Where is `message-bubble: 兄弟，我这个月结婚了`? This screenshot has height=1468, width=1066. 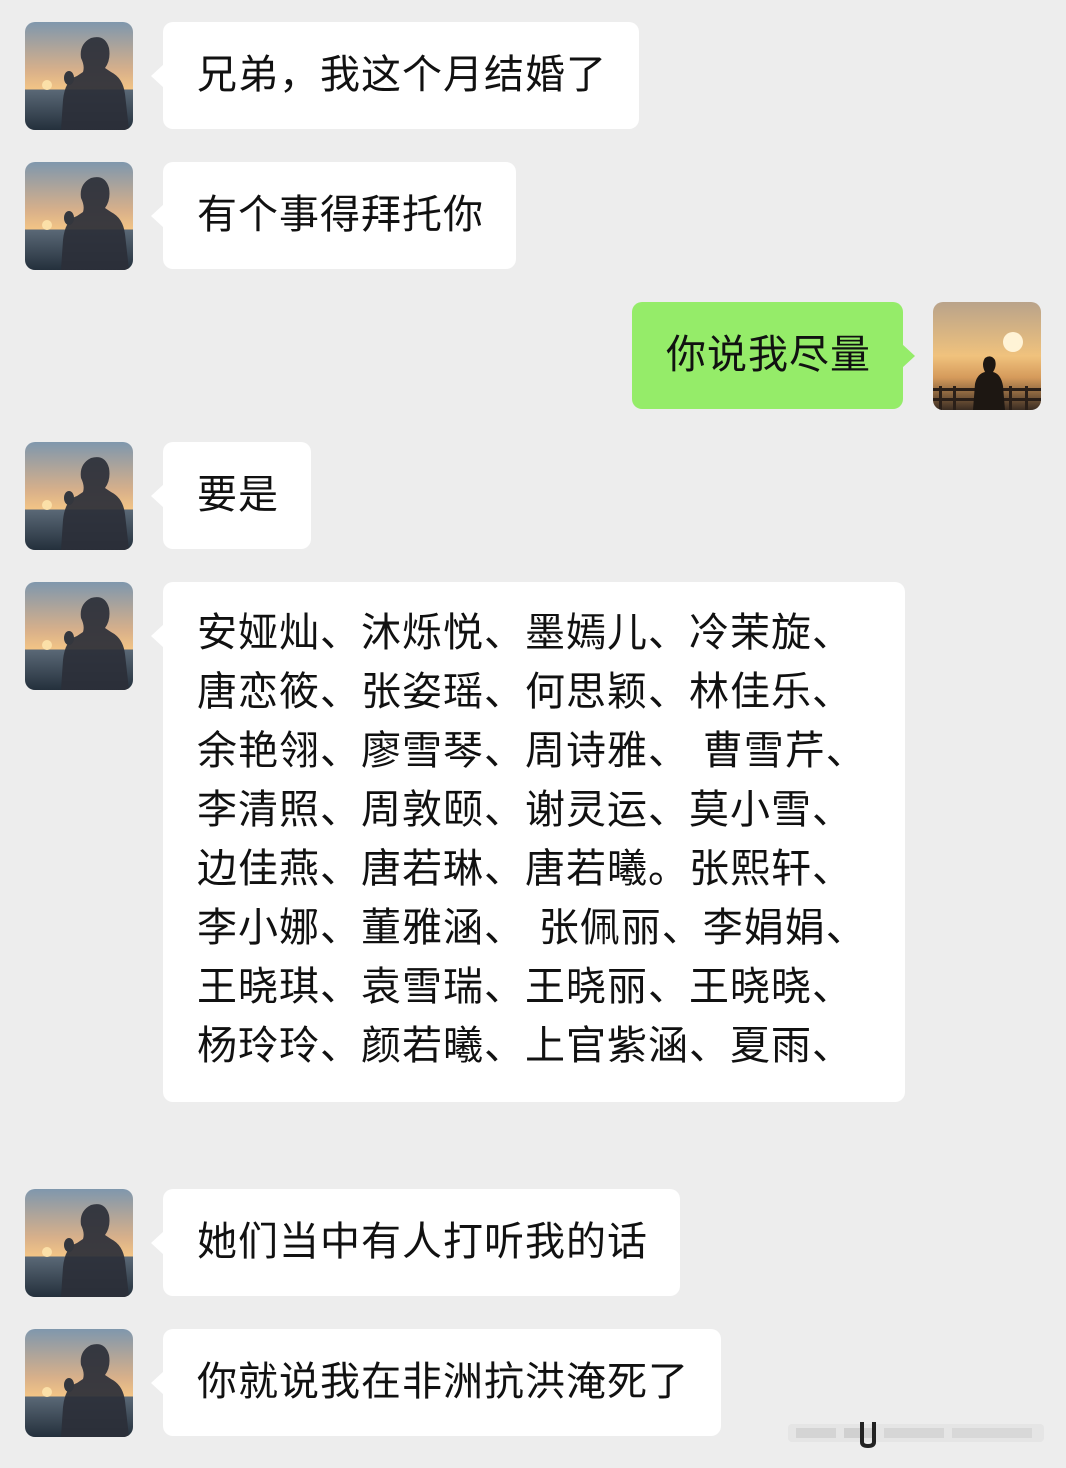
message-bubble: 兄弟，我这个月结婚了 is located at coordinates (395, 75).